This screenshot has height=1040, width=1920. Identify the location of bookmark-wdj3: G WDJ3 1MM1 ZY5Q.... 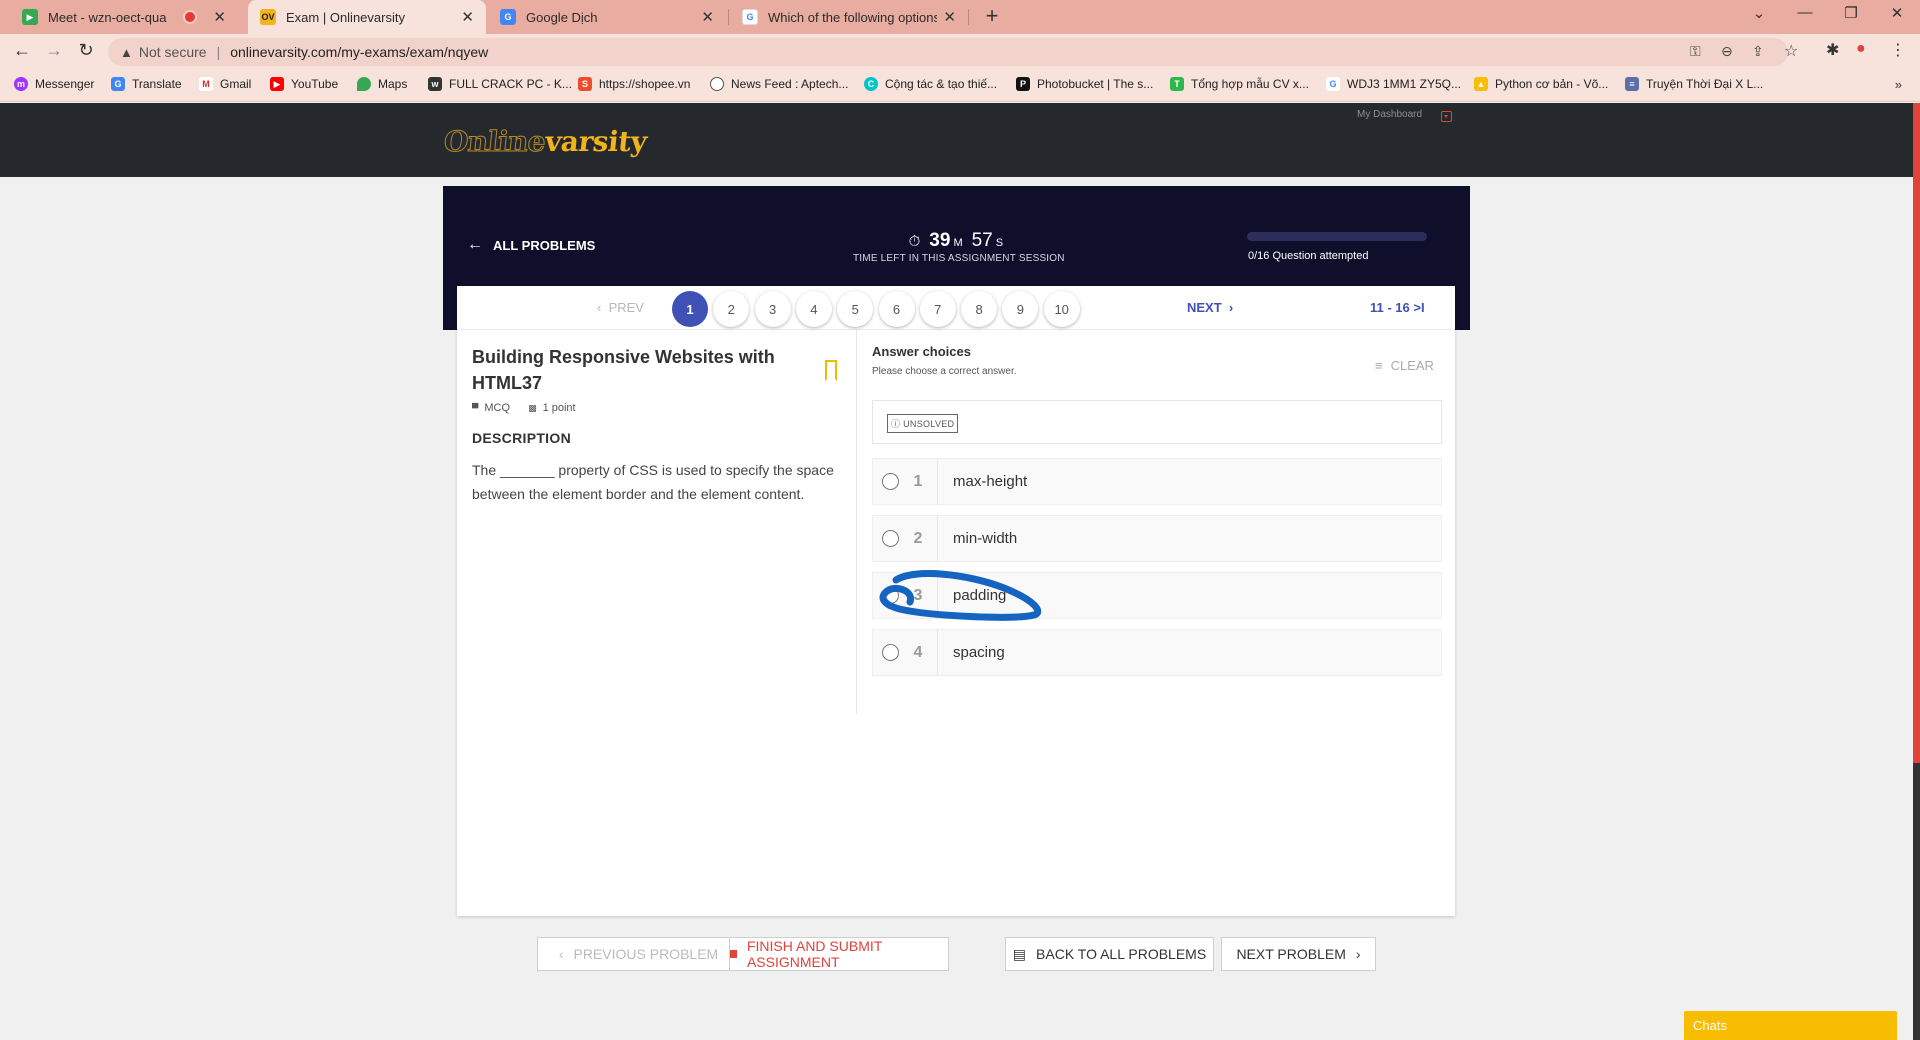
(1393, 84).